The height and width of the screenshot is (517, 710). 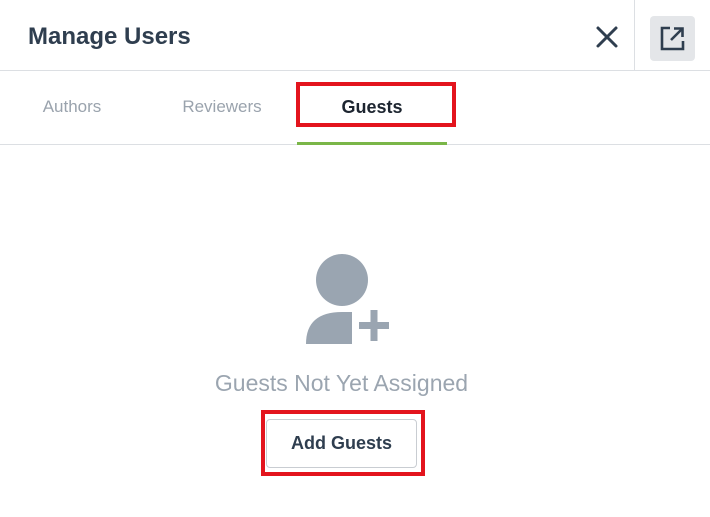 I want to click on popout-button, so click(x=672, y=38).